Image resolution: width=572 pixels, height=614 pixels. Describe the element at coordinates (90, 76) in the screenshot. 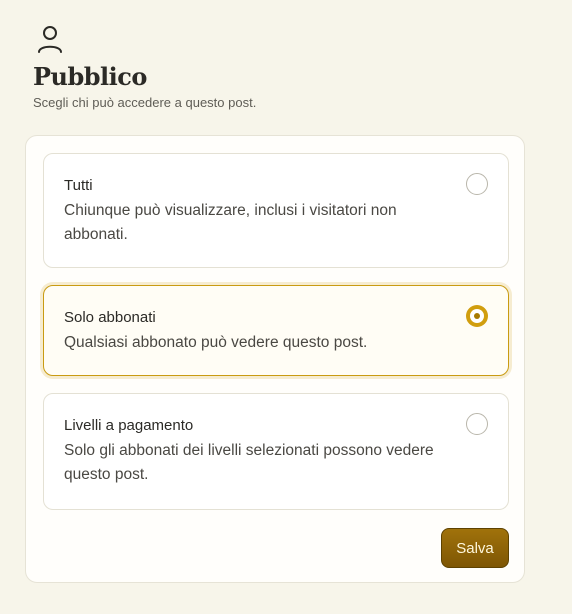

I see `page-title: Pubblico` at that location.